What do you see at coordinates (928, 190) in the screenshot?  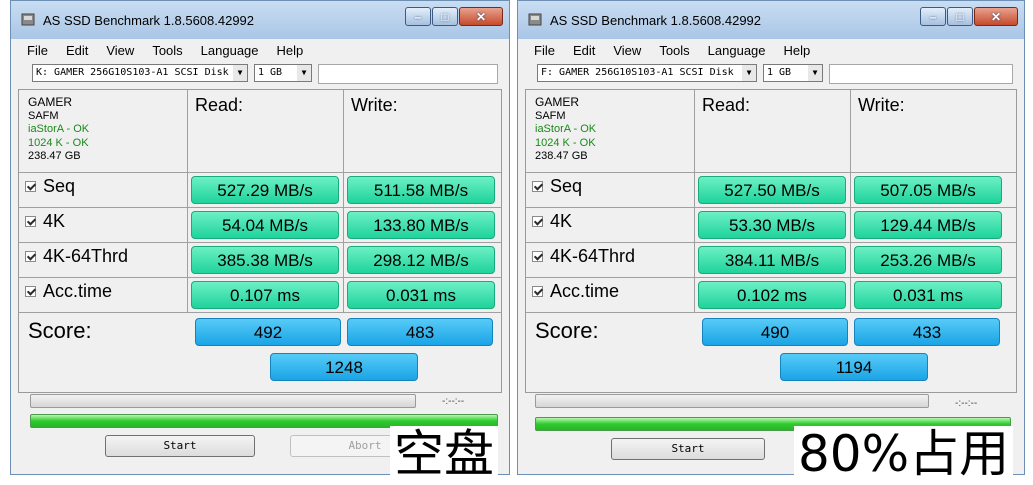 I see `seq-write-value: 507.05 MB/s` at bounding box center [928, 190].